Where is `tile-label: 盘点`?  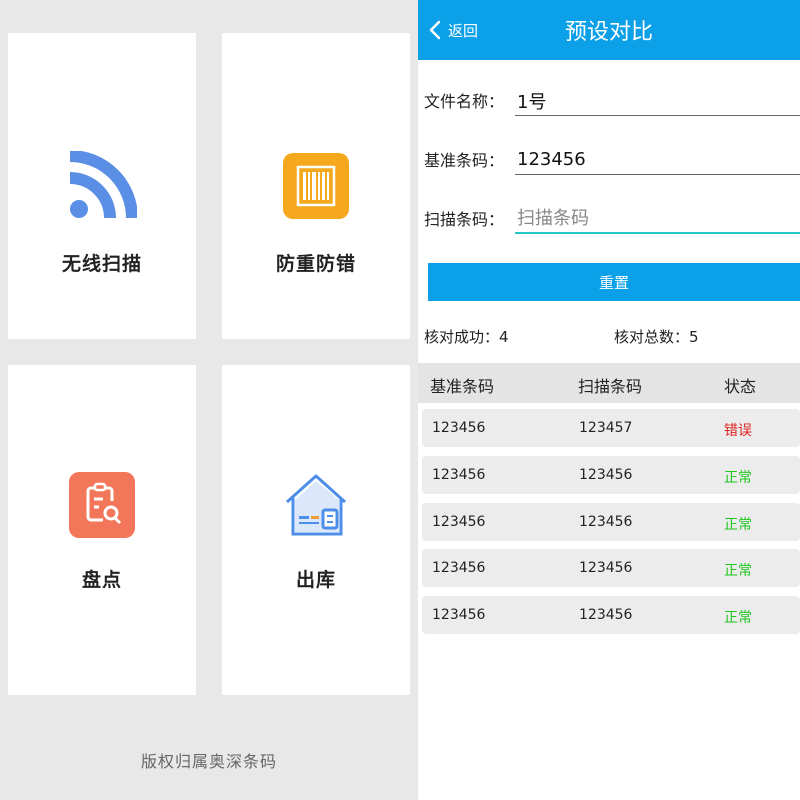 tile-label: 盘点 is located at coordinates (101, 580).